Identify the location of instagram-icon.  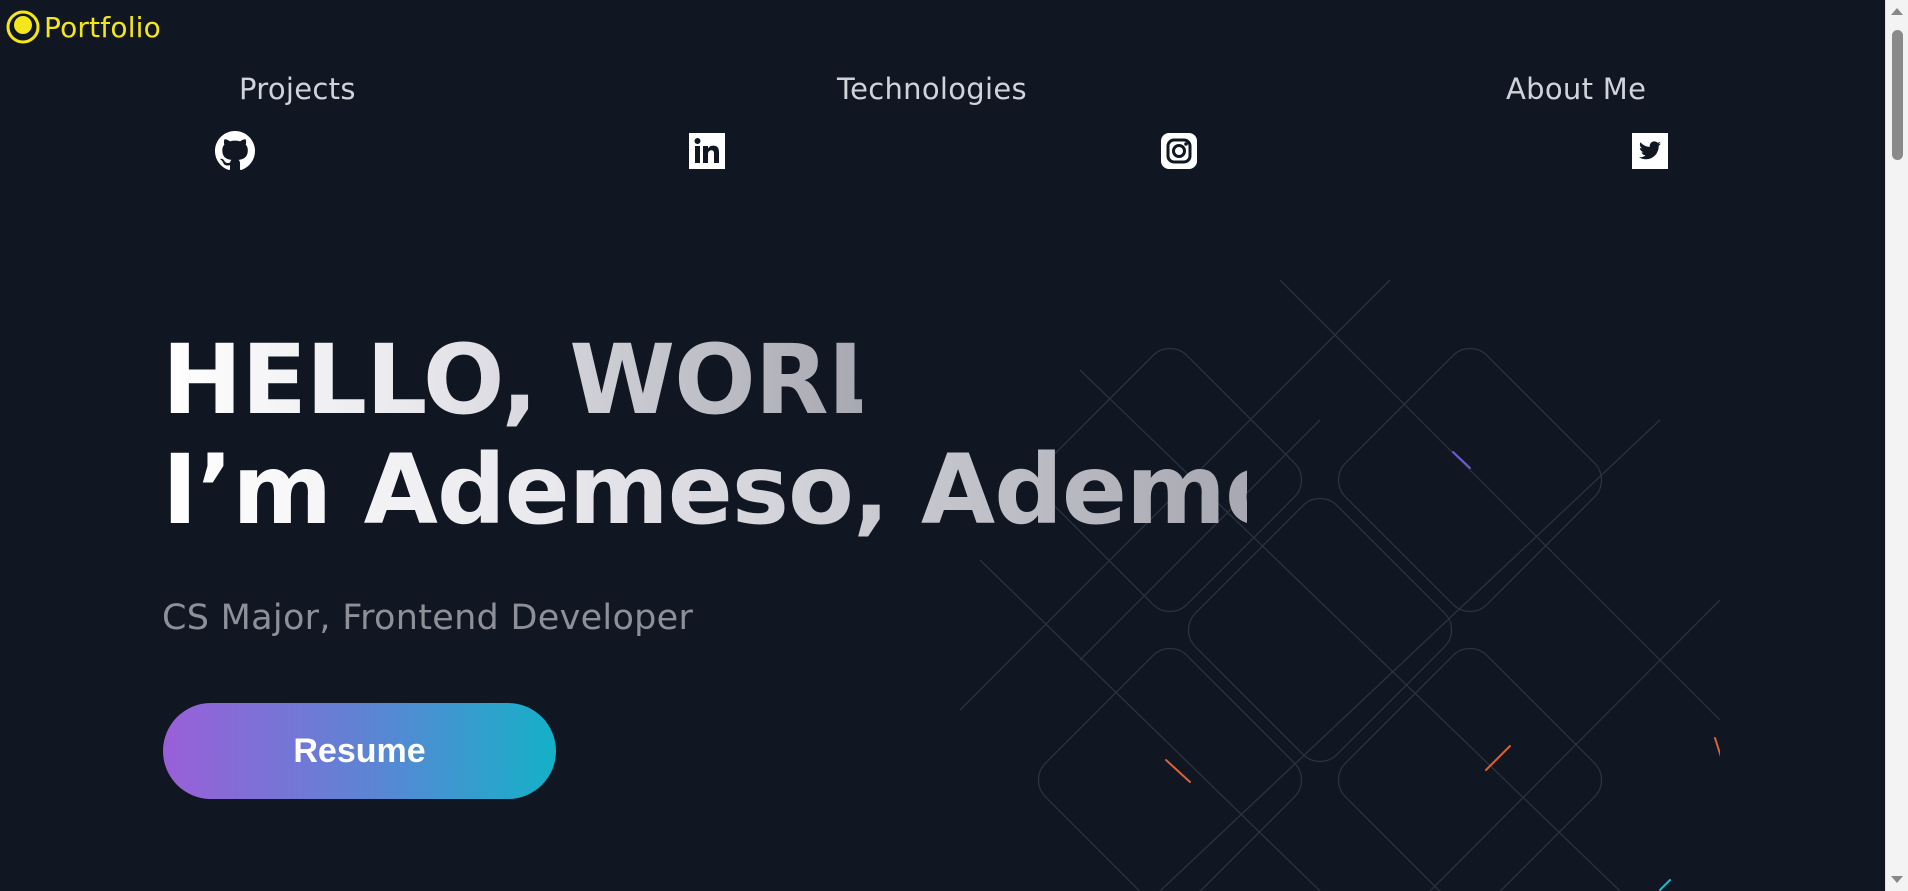
(1179, 151).